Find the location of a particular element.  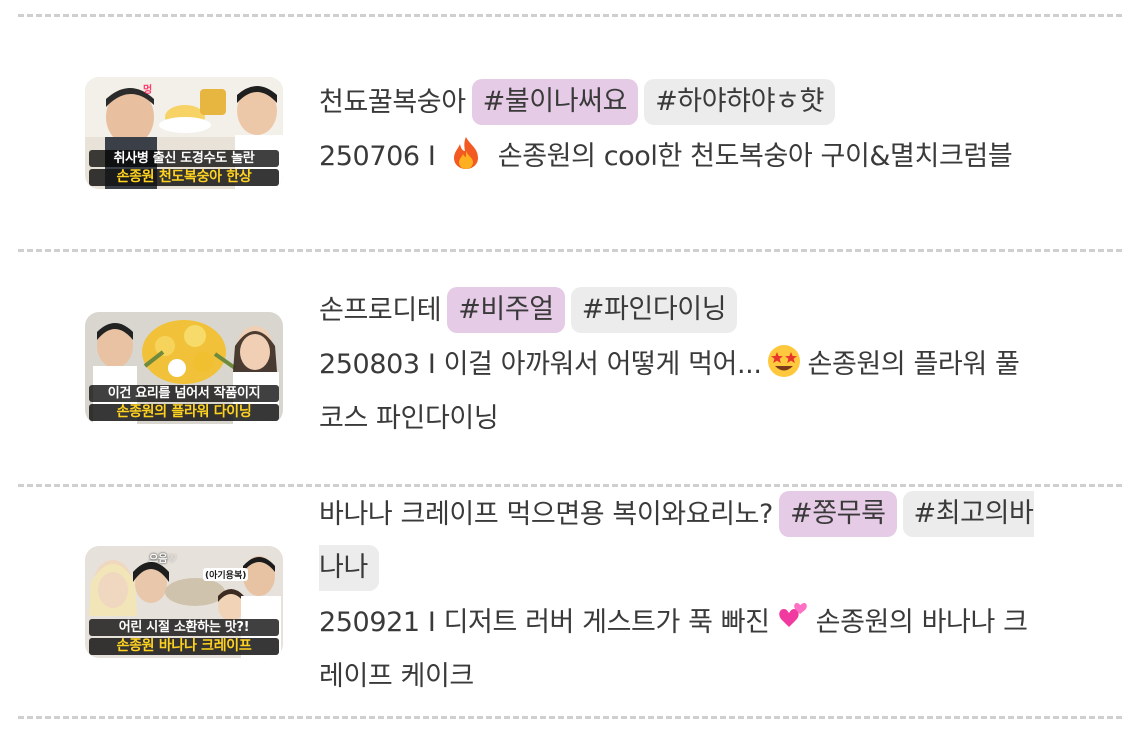

fire-icon is located at coordinates (465, 153).